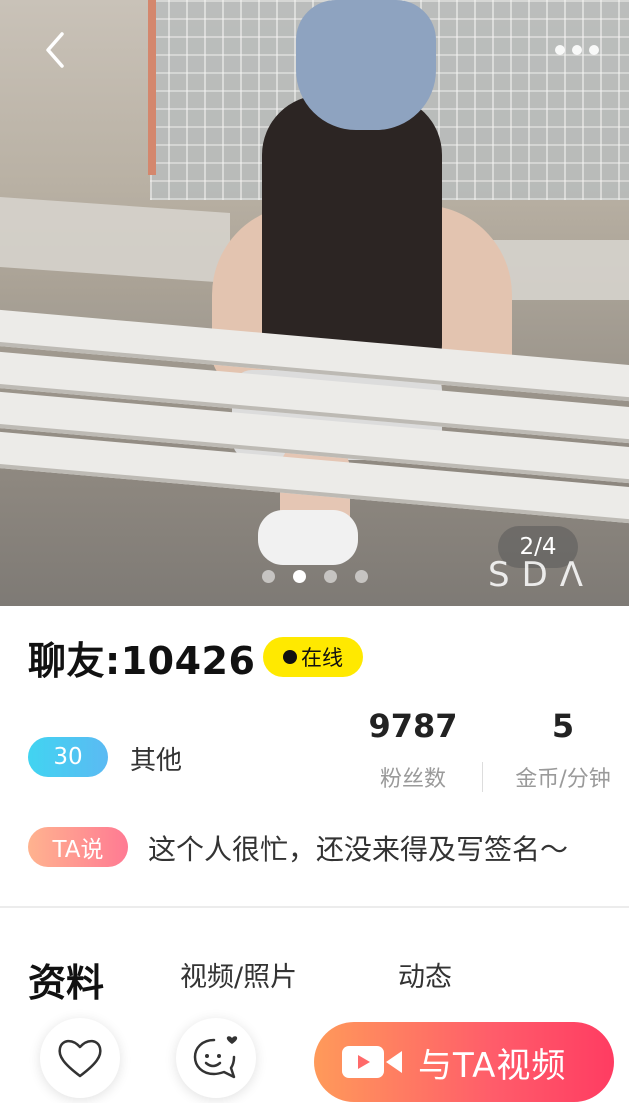 The height and width of the screenshot is (1103, 629). Describe the element at coordinates (412, 779) in the screenshot. I see `fans-label: 粉丝数` at that location.